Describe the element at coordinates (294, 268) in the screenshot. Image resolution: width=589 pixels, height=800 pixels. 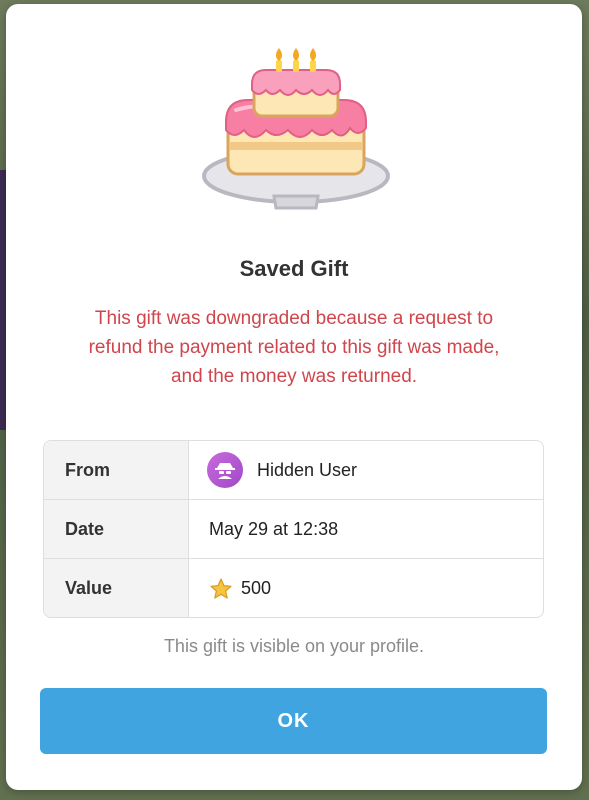
I see `dialog-title: Saved Gift` at that location.